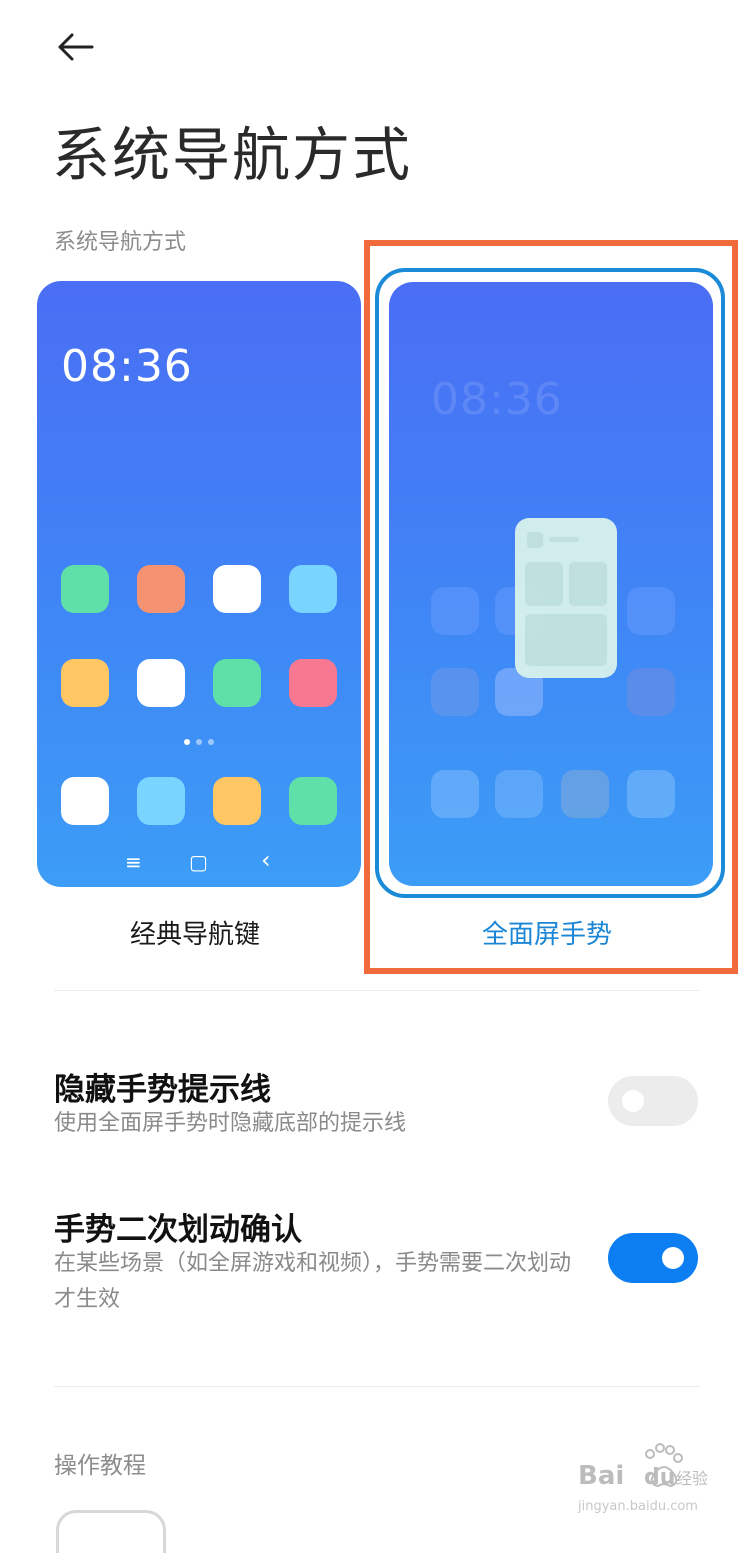  I want to click on baidu-watermark: Bai du 经验 jingyan.baidu.com, so click(644, 1482).